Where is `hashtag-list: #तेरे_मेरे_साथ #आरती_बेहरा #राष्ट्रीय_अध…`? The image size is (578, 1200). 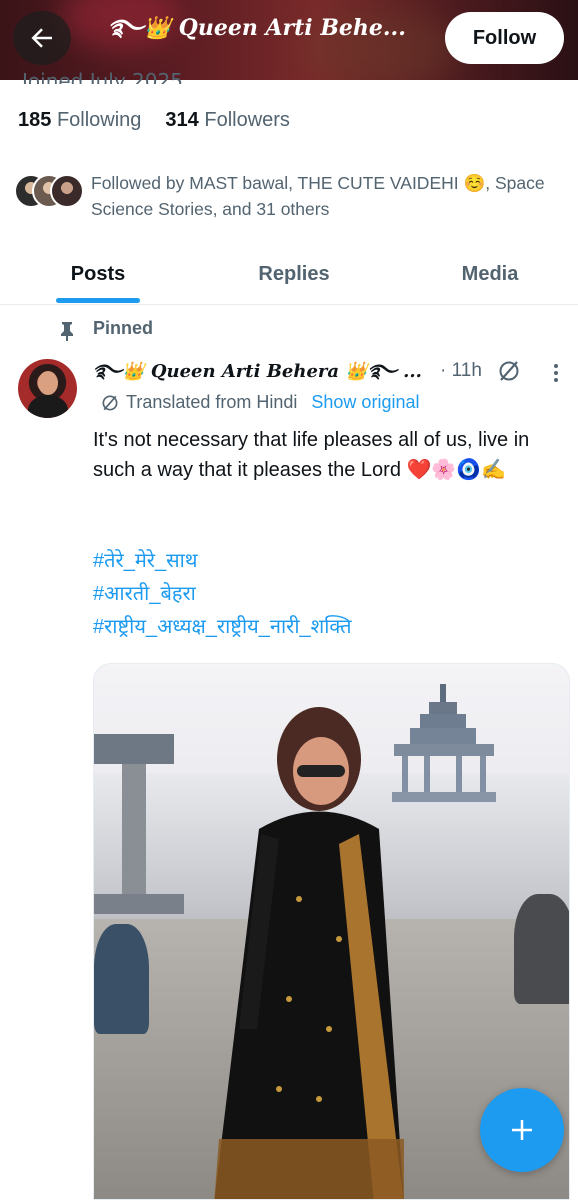
hashtag-list: #तेरे_मेरे_साथ #आरती_बेहरा #राष्ट्रीय_अध… is located at coordinates (222, 594).